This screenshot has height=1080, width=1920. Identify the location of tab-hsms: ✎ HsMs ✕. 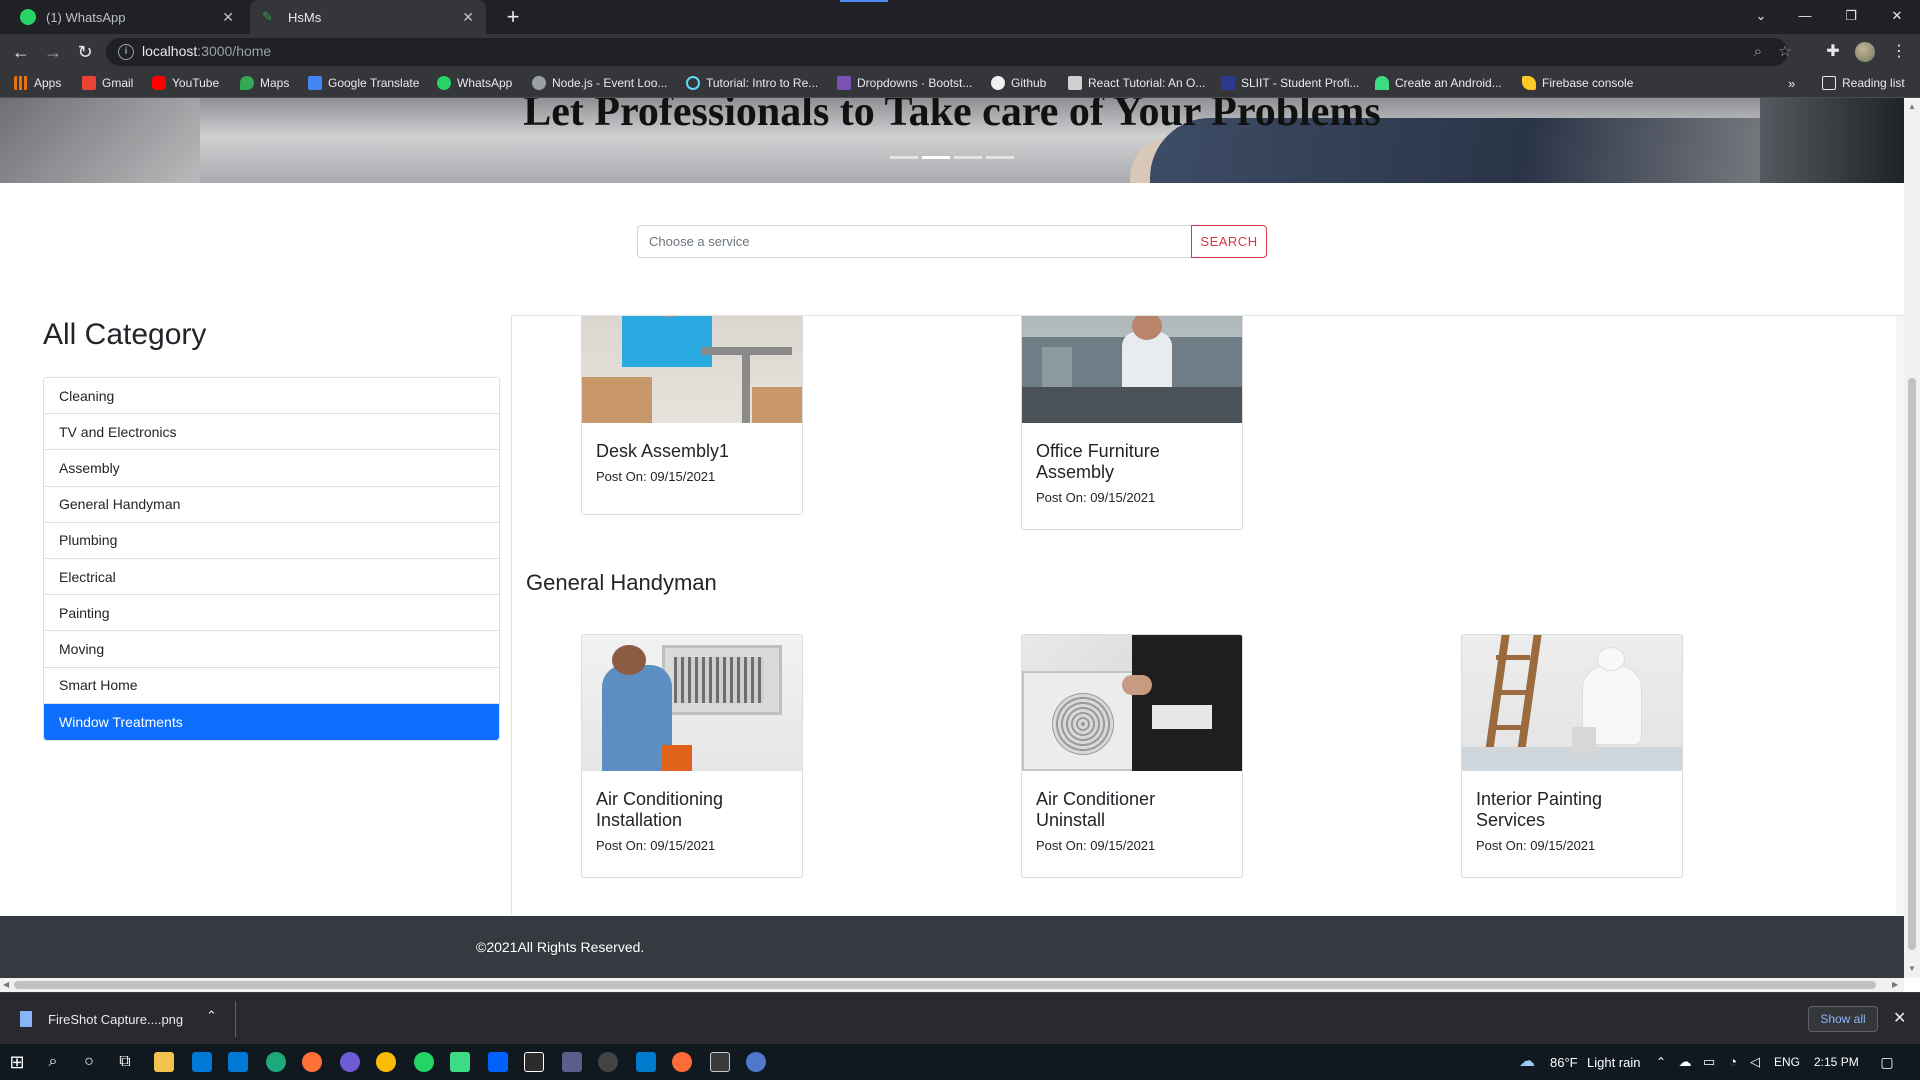
(368, 17).